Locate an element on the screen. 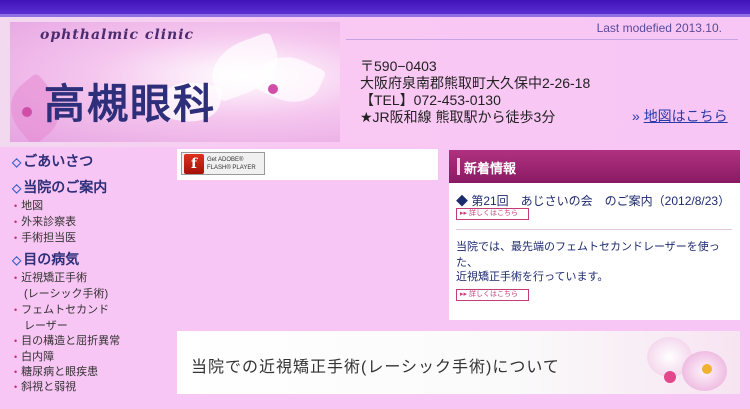 The image size is (750, 409). nav-item-surgeons: • 手術担当医 is located at coordinates (44, 237).